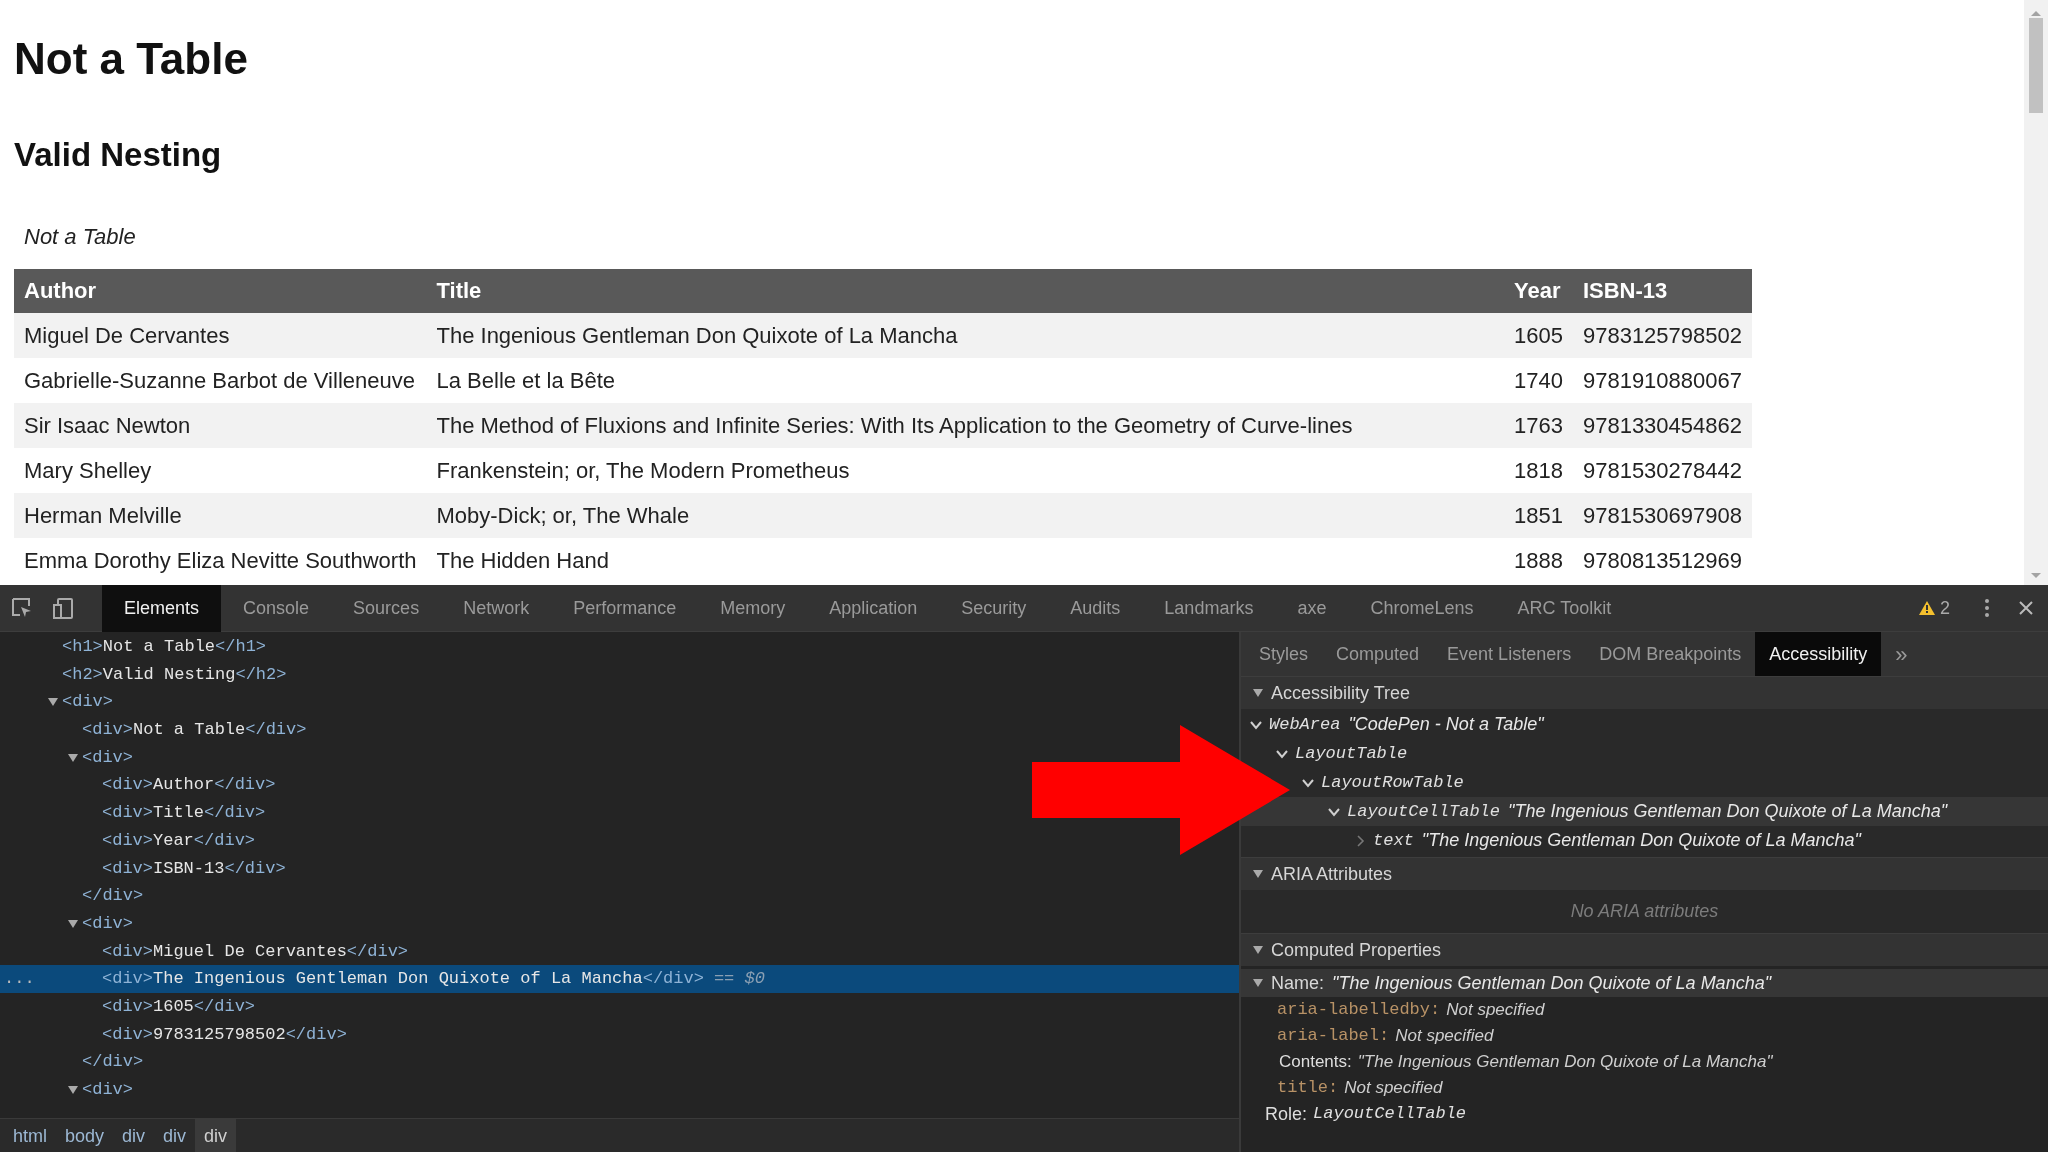 Image resolution: width=2048 pixels, height=1152 pixels. I want to click on node-name: "The Ingenious Gentleman Don Quixote of La Mancha", so click(1728, 811).